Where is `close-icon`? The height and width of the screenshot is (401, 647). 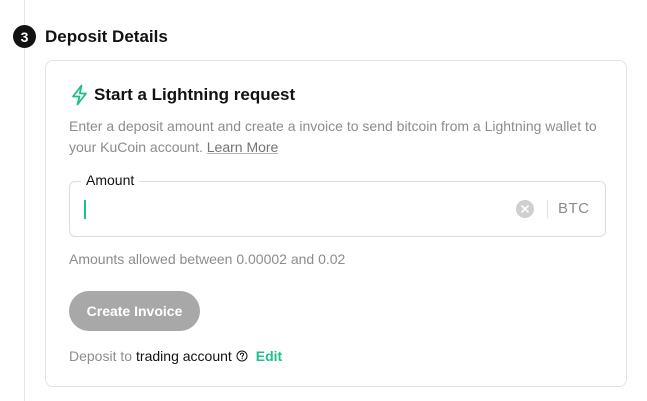
close-icon is located at coordinates (525, 209).